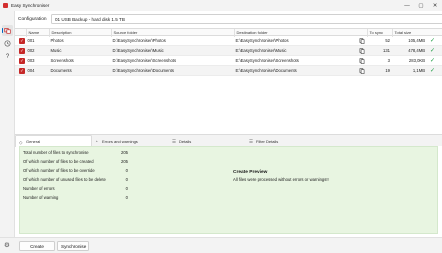 This screenshot has width=442, height=253. What do you see at coordinates (144, 60) in the screenshot?
I see `row-source-folder: D:\EasySynchroniser\Screenshots` at bounding box center [144, 60].